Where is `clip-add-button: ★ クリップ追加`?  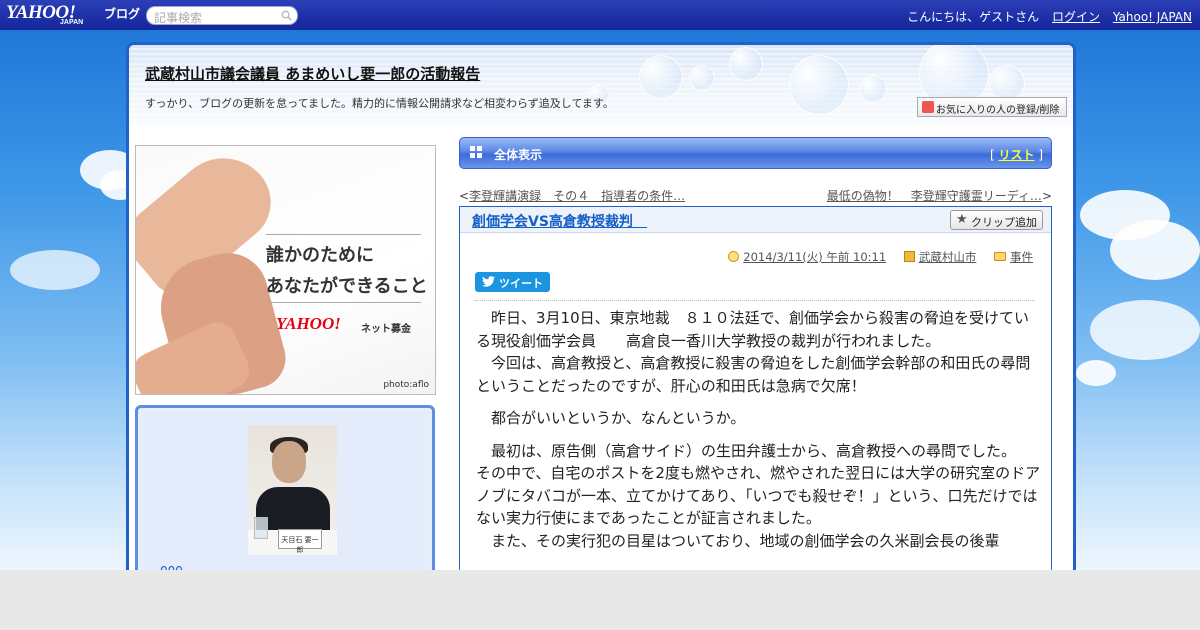 clip-add-button: ★ クリップ追加 is located at coordinates (996, 220).